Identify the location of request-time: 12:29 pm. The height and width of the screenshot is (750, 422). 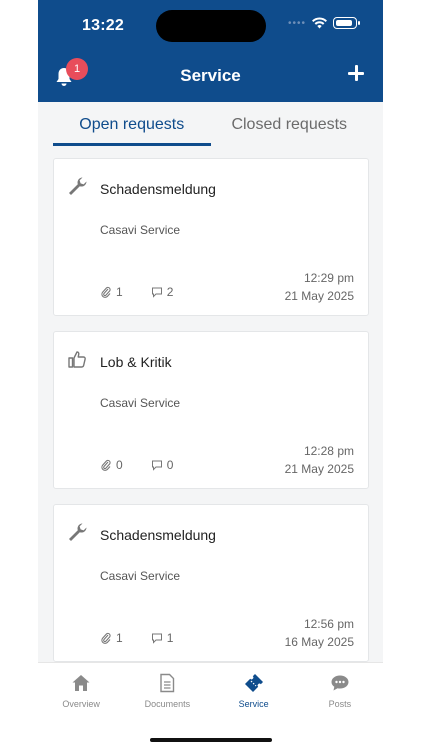
(328, 278).